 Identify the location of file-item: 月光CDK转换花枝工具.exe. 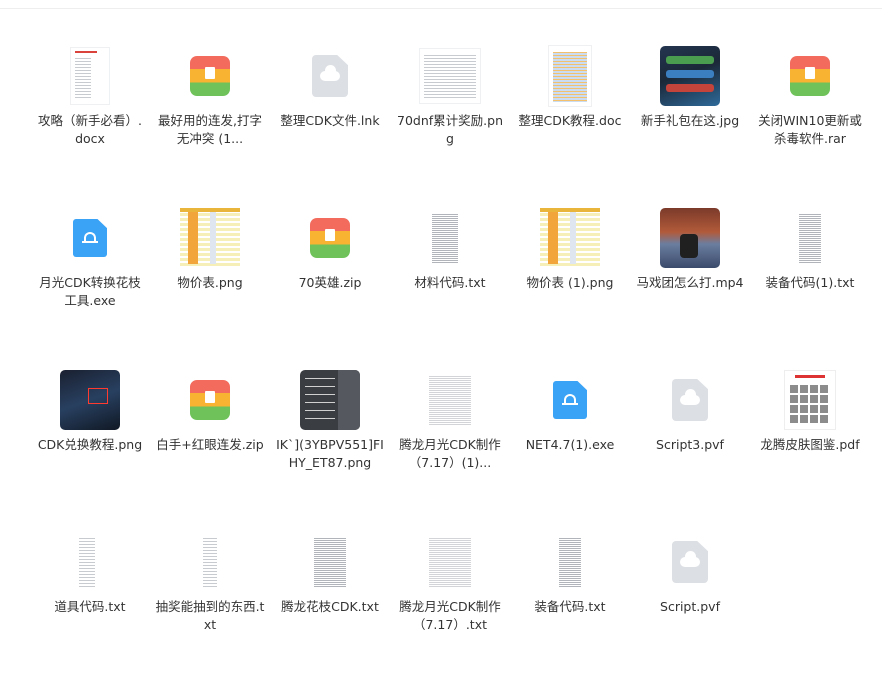
(90, 287).